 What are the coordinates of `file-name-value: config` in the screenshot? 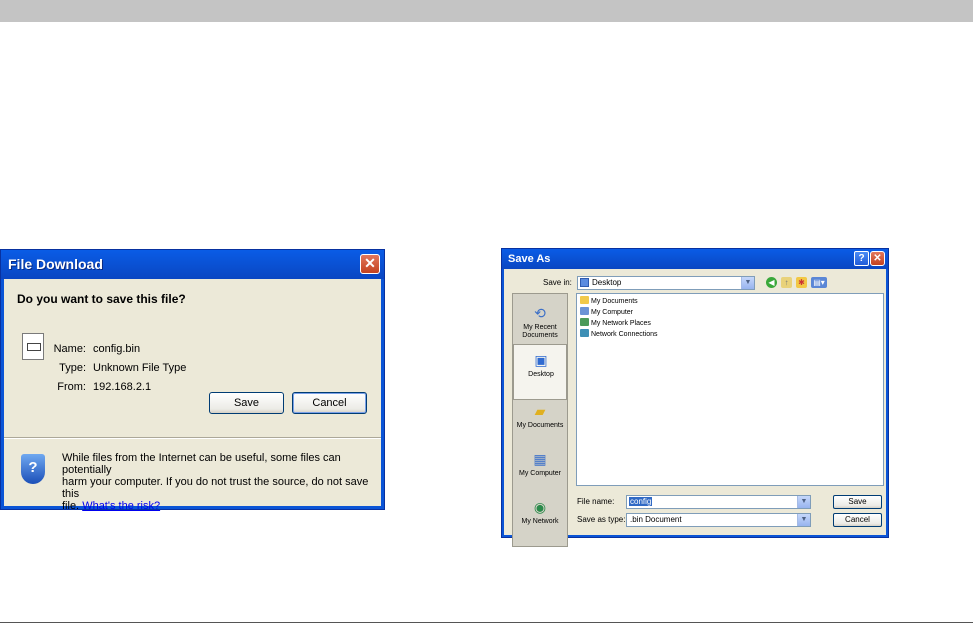 It's located at (641, 501).